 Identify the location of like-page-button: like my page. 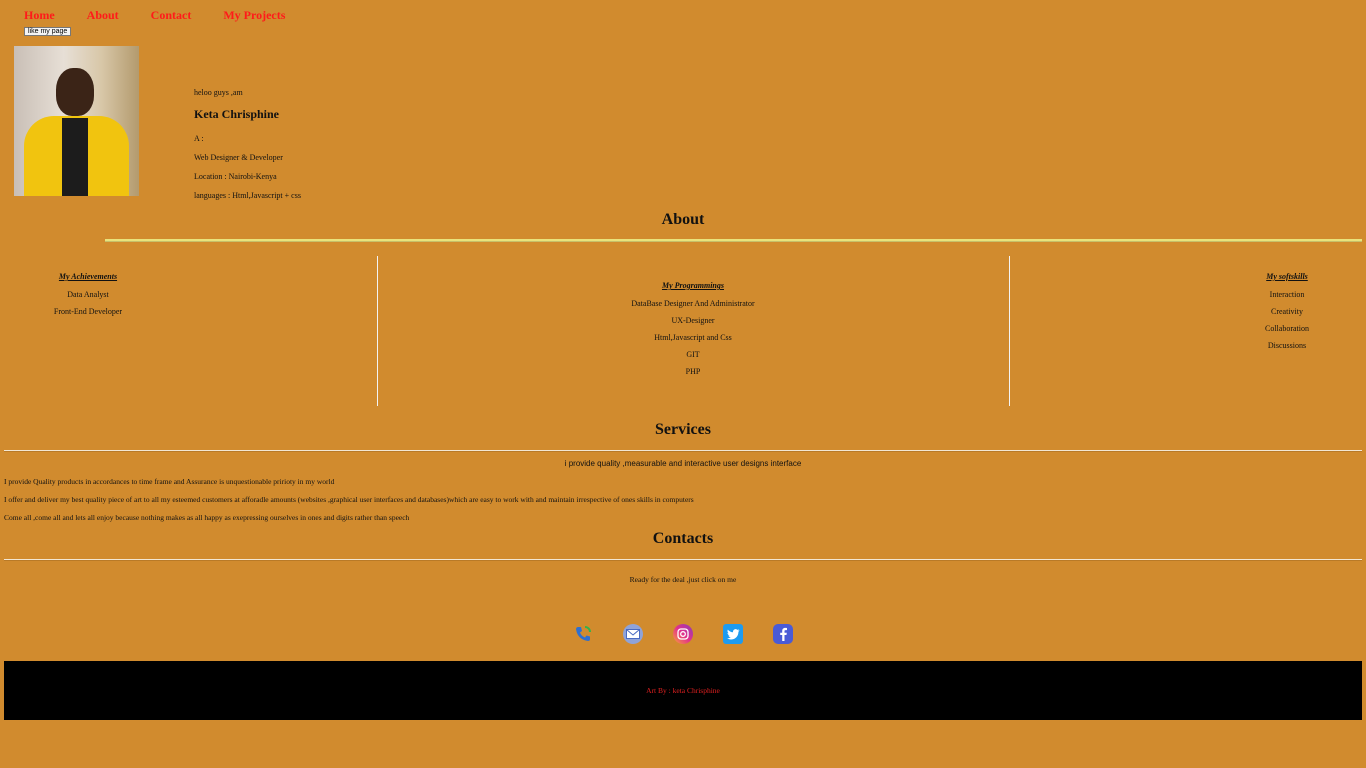
(48, 31).